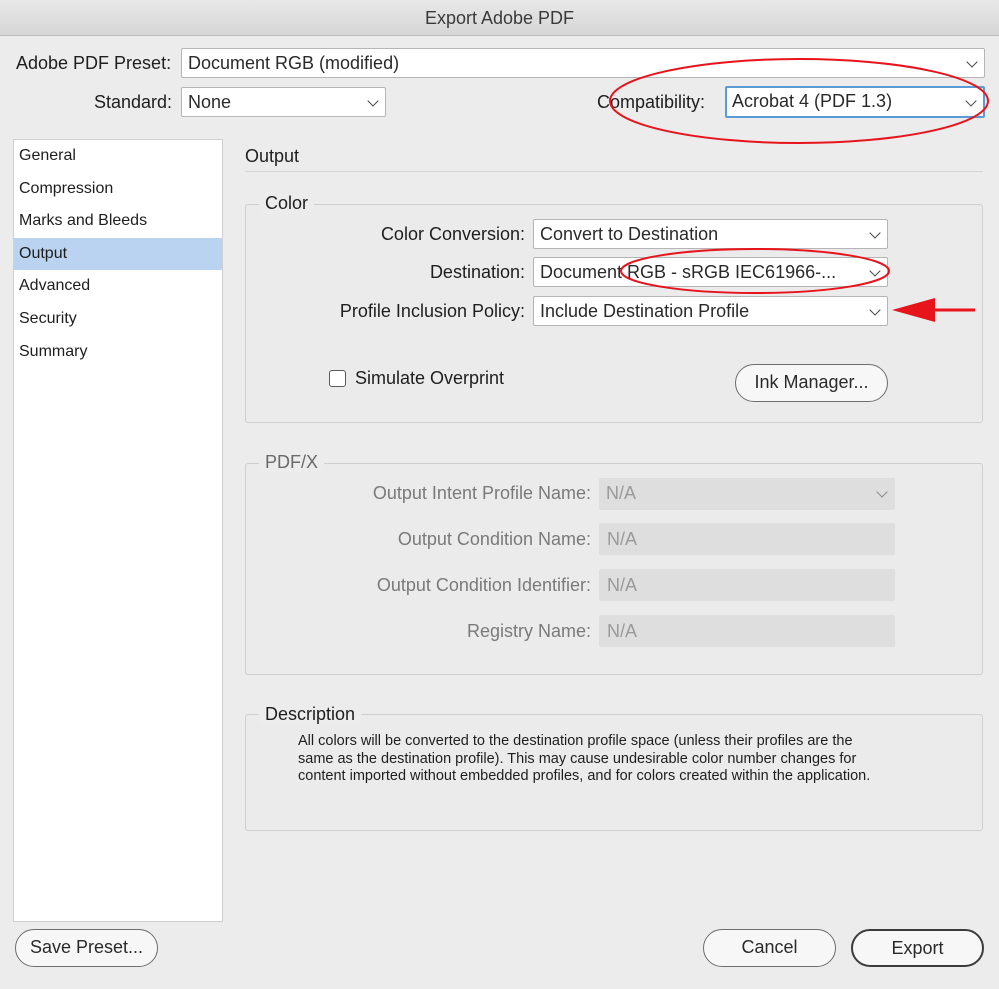 The height and width of the screenshot is (989, 999). What do you see at coordinates (337, 378) in the screenshot?
I see `simulate-overprint-checkbox` at bounding box center [337, 378].